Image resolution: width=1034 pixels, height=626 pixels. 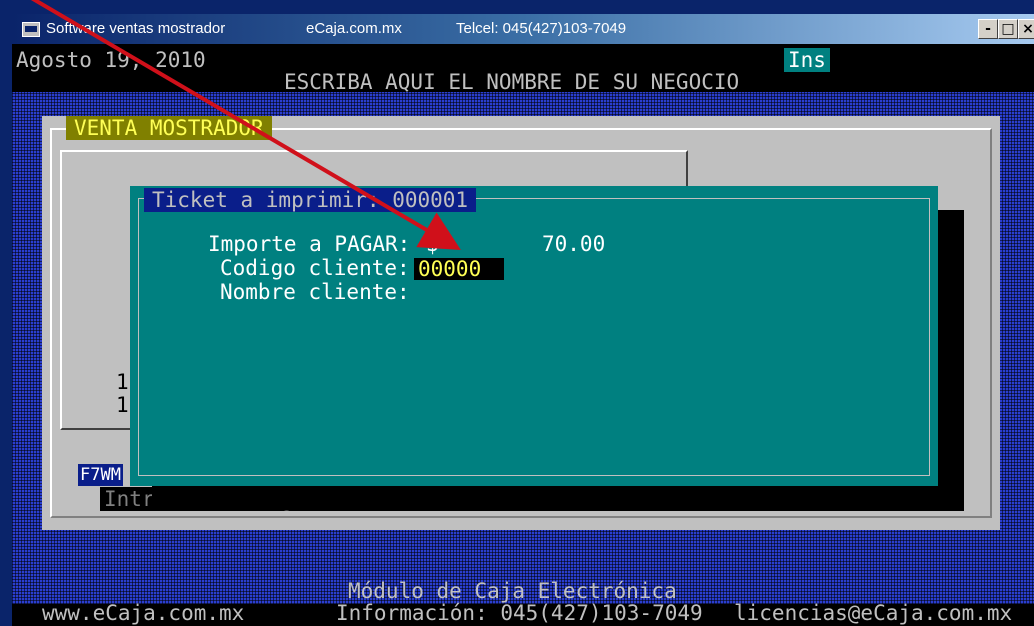 What do you see at coordinates (574, 244) in the screenshot?
I see `amount-value: 70.00` at bounding box center [574, 244].